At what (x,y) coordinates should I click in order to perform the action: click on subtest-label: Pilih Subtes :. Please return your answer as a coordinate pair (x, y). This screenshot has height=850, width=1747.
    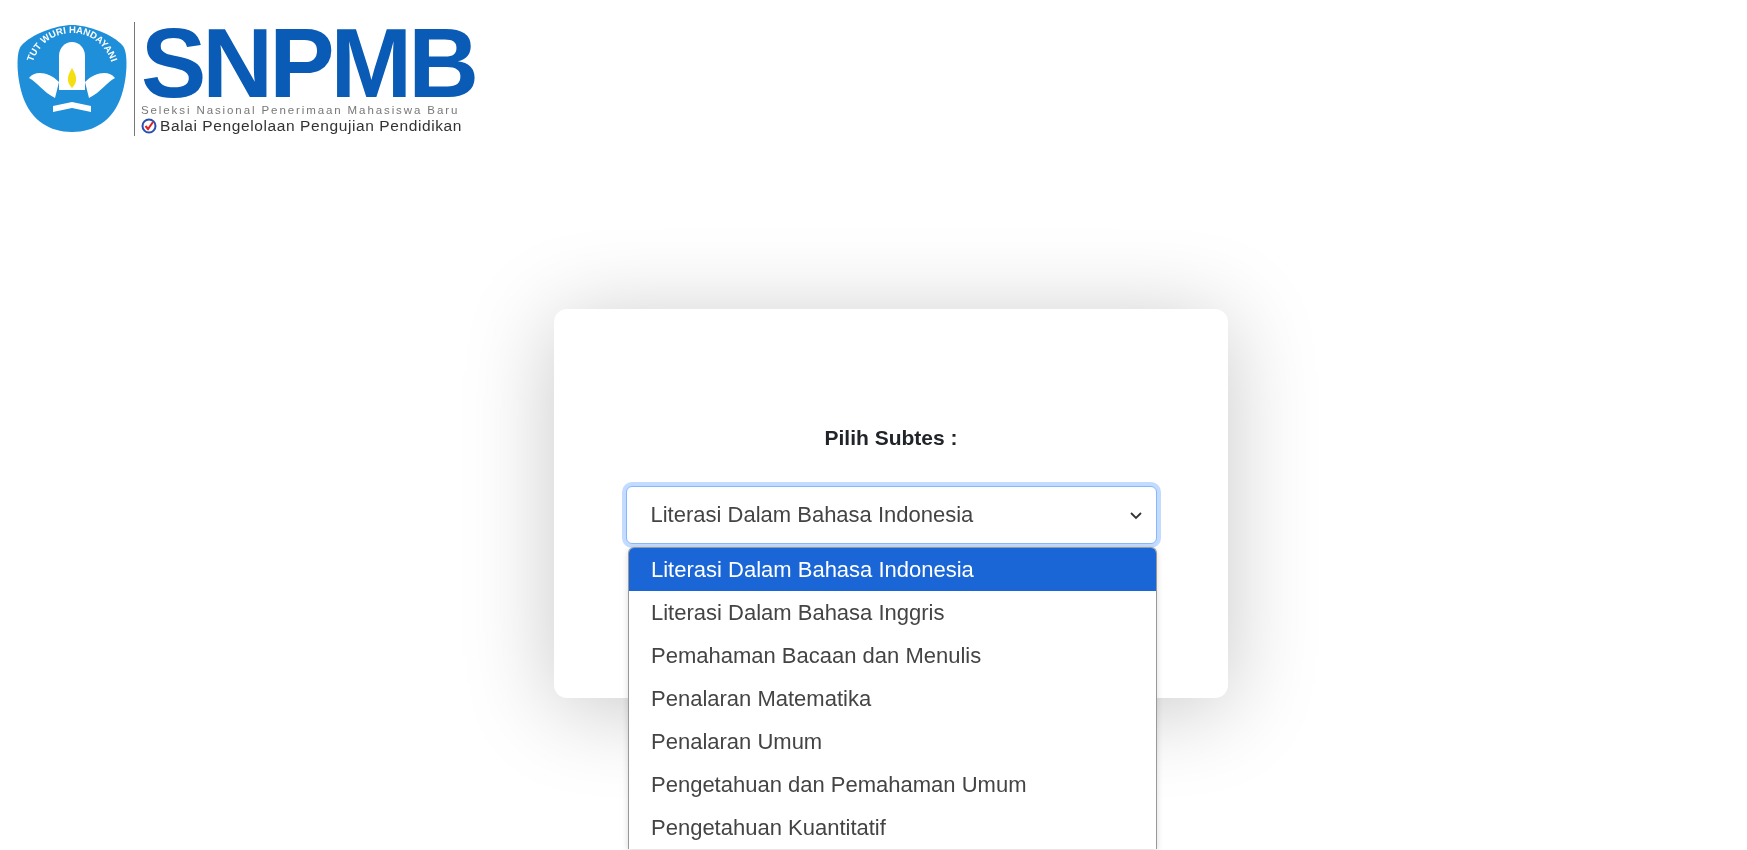
    Looking at the image, I should click on (891, 438).